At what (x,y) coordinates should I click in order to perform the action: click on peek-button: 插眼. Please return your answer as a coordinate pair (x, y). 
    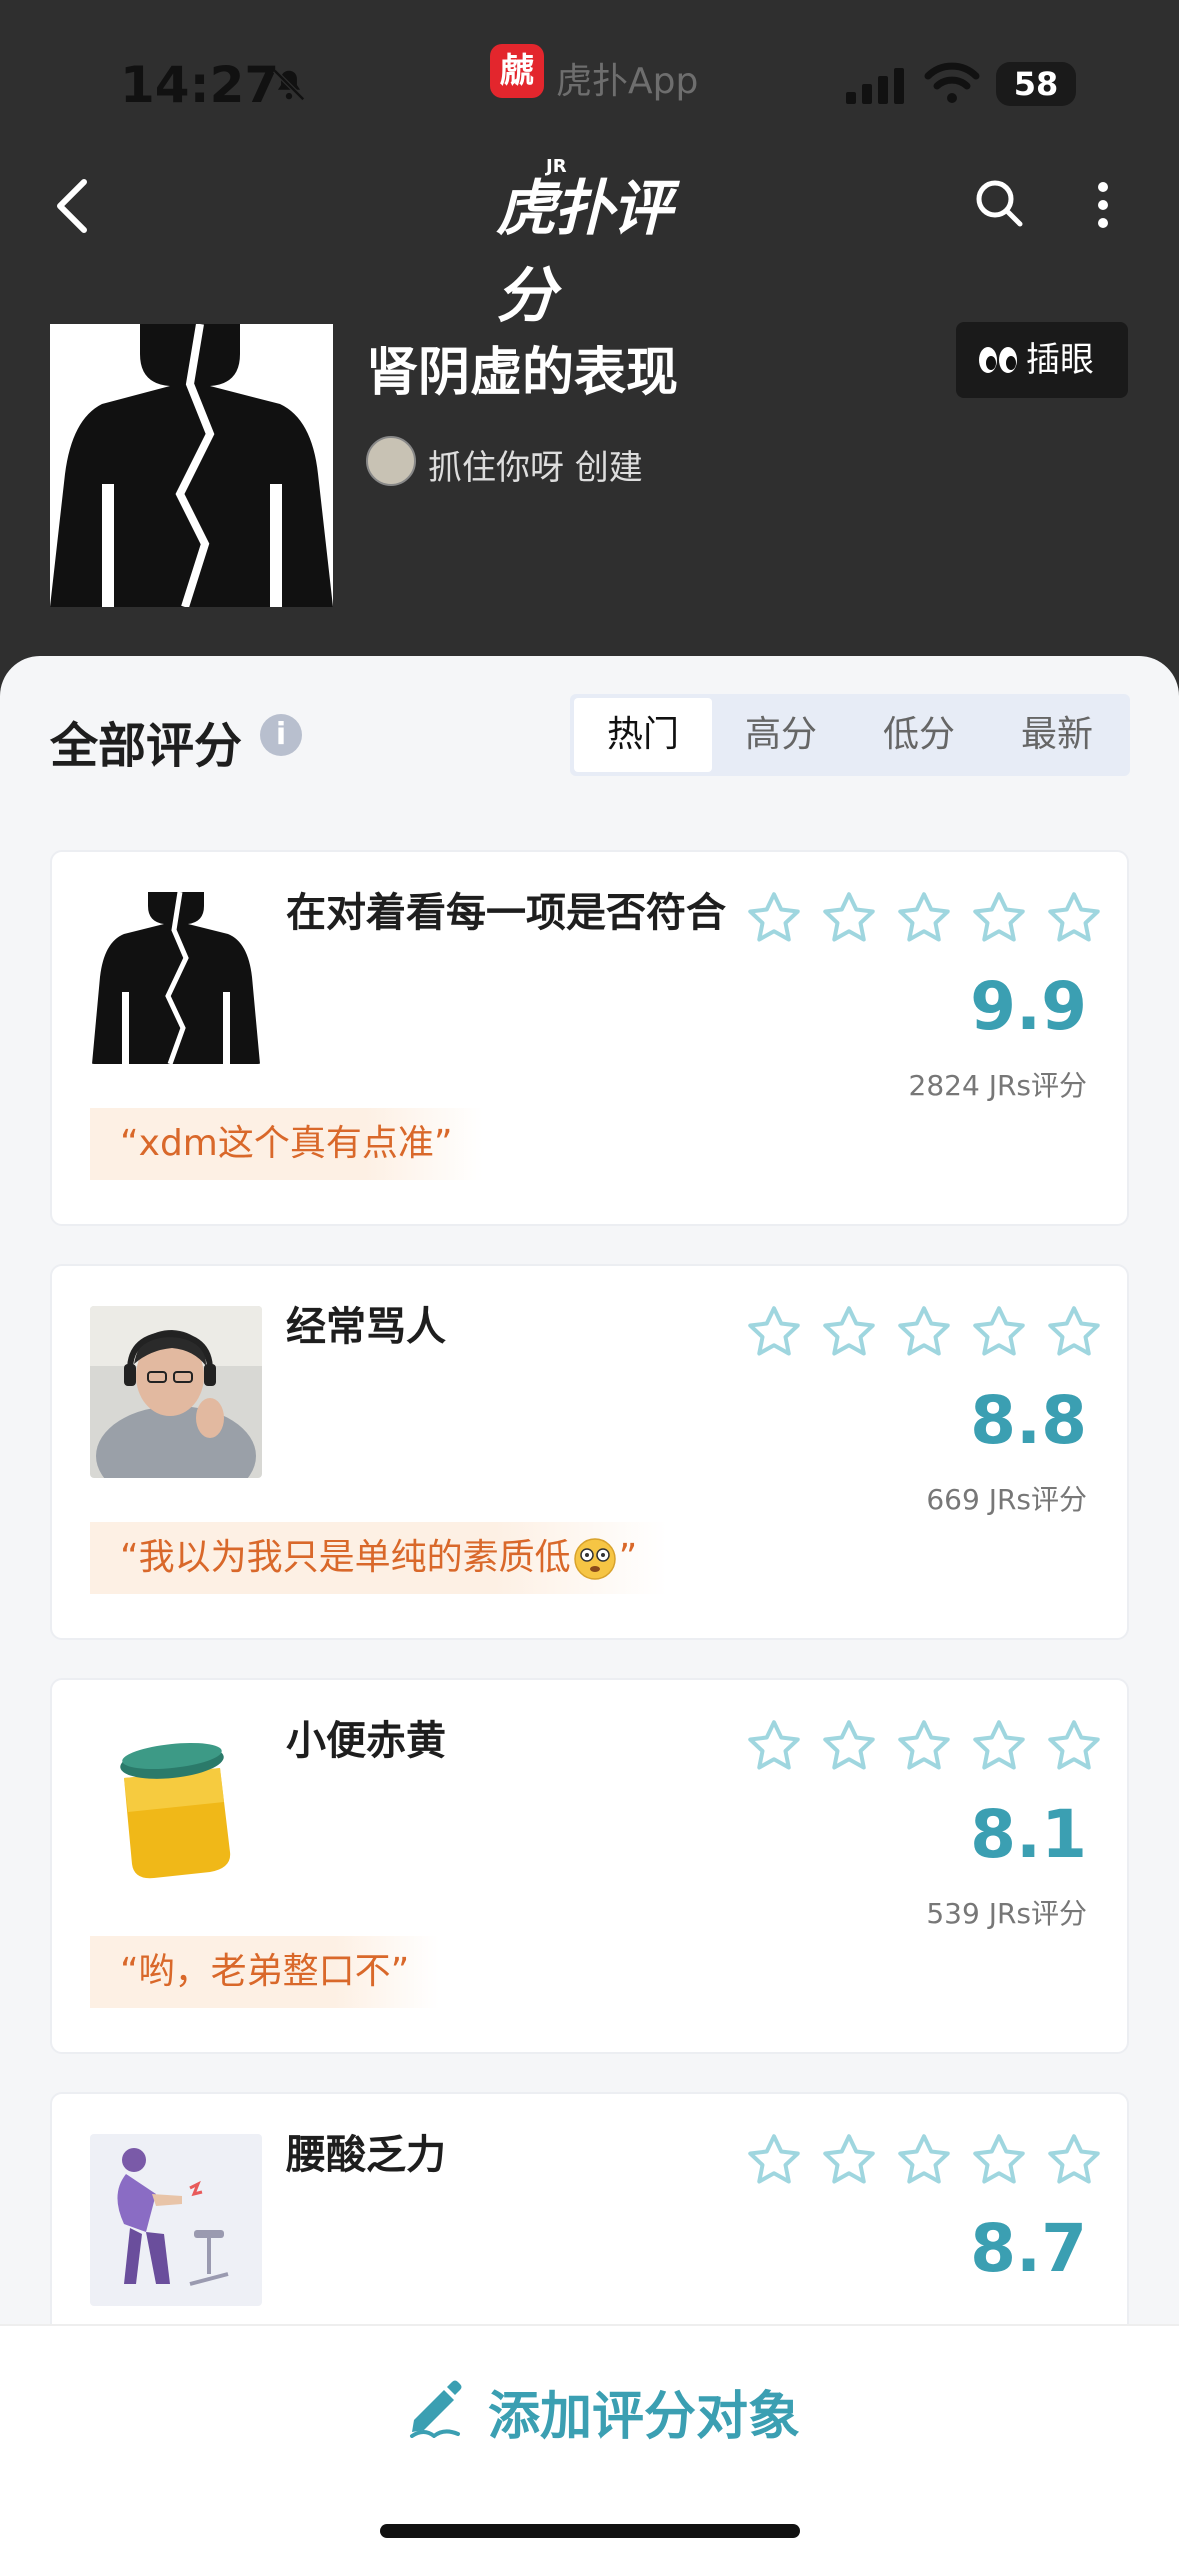
    Looking at the image, I should click on (1042, 360).